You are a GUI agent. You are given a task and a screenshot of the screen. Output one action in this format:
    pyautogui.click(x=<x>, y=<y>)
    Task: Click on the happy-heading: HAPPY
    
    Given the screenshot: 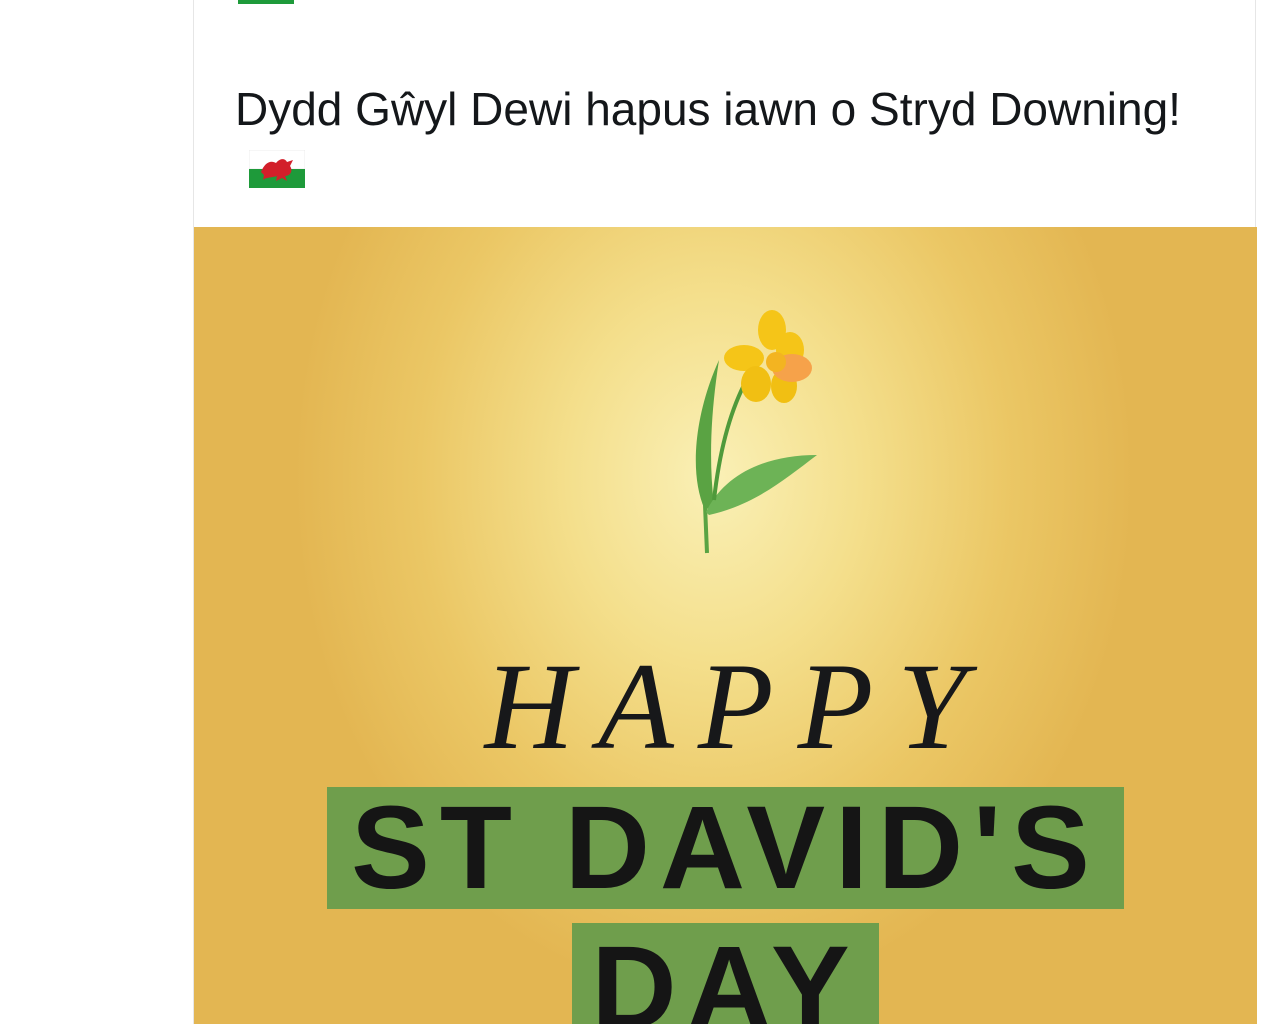 What is the action you would take?
    pyautogui.click(x=737, y=706)
    